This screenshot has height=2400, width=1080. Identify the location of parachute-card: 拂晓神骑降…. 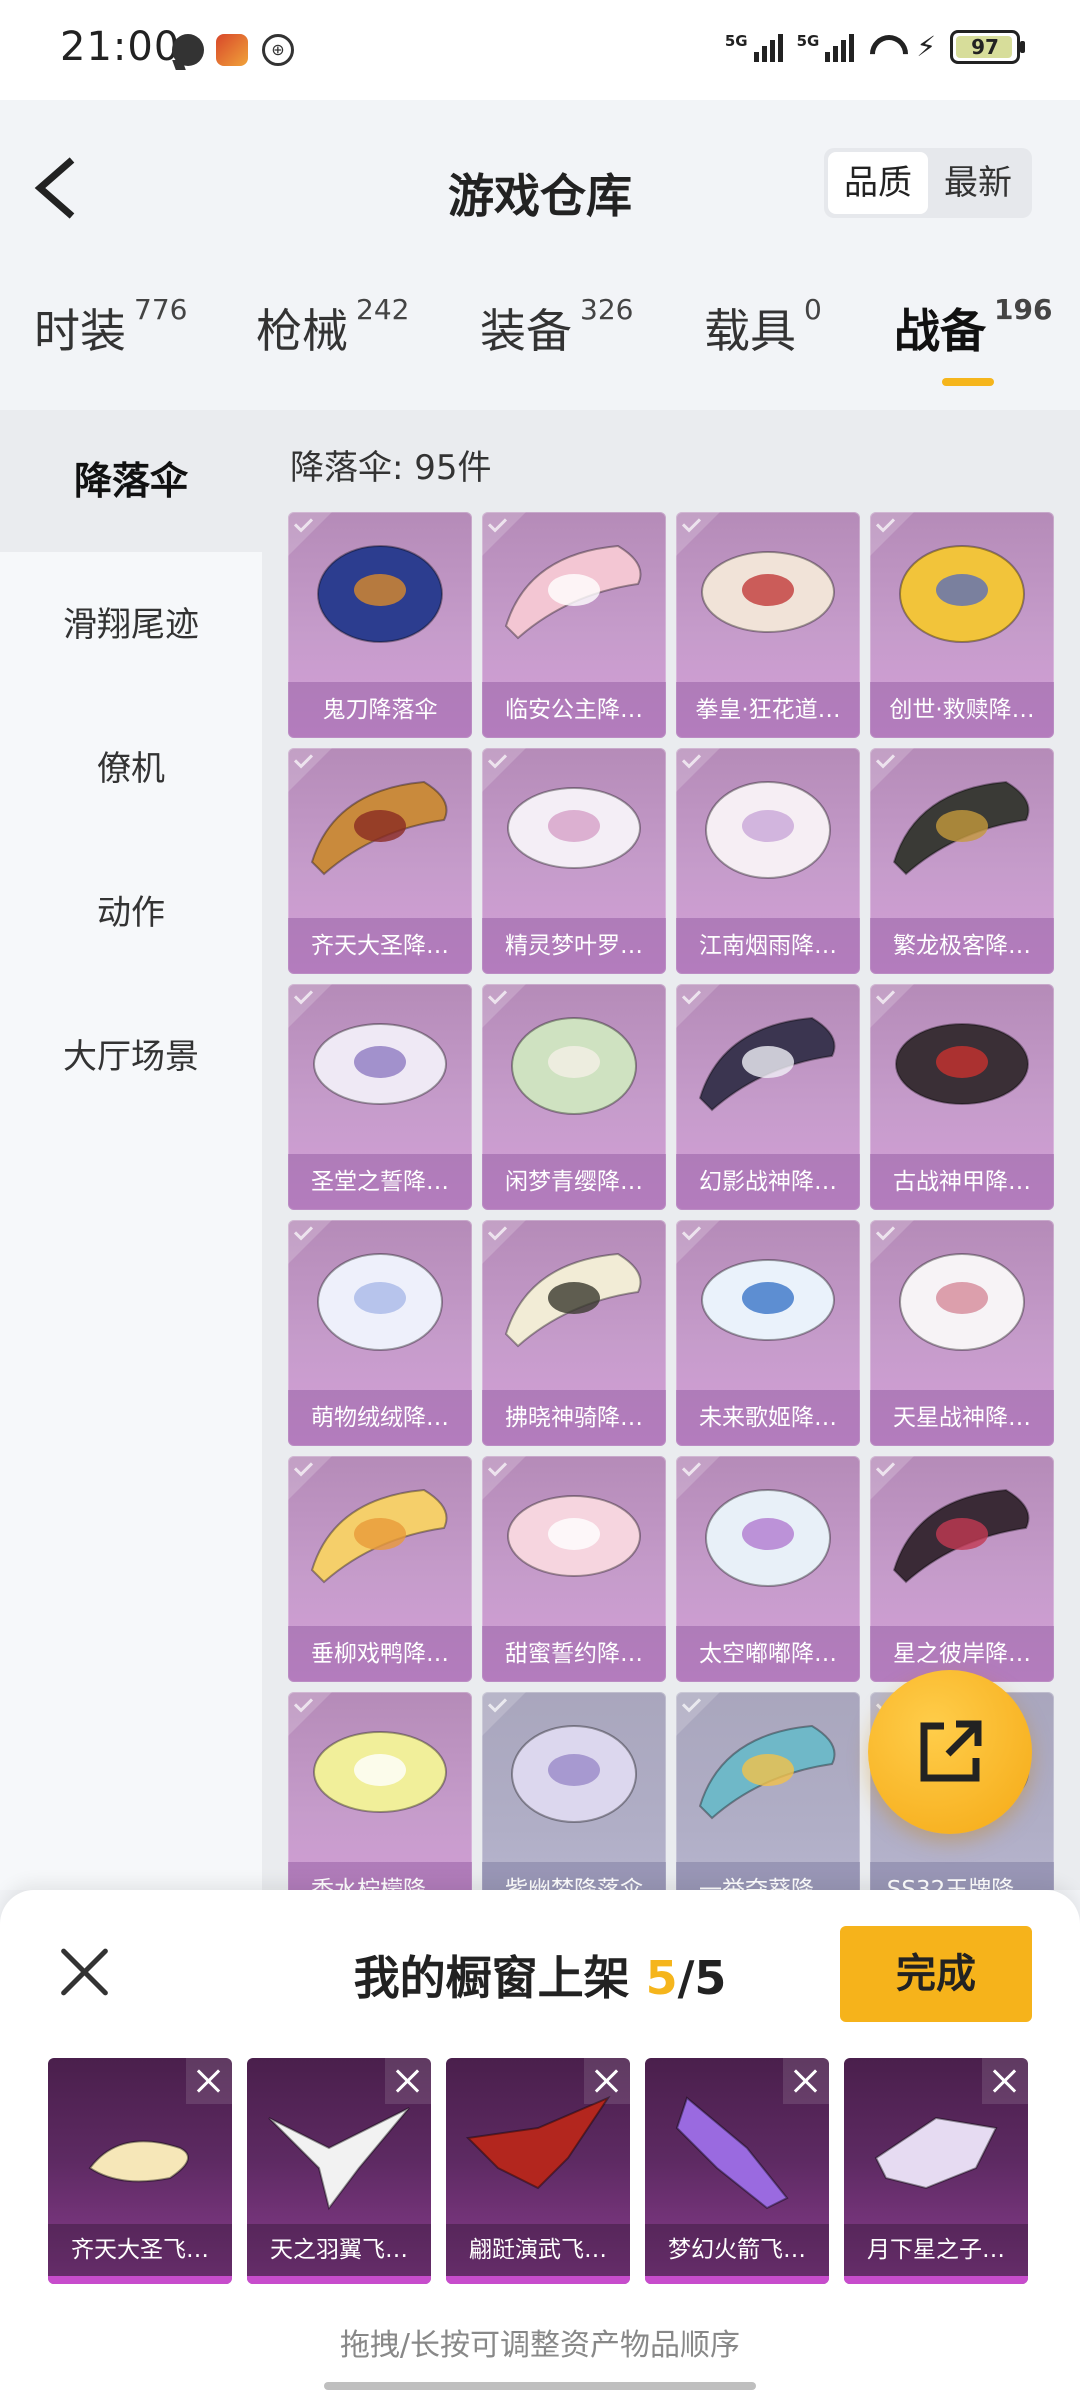
(574, 1333).